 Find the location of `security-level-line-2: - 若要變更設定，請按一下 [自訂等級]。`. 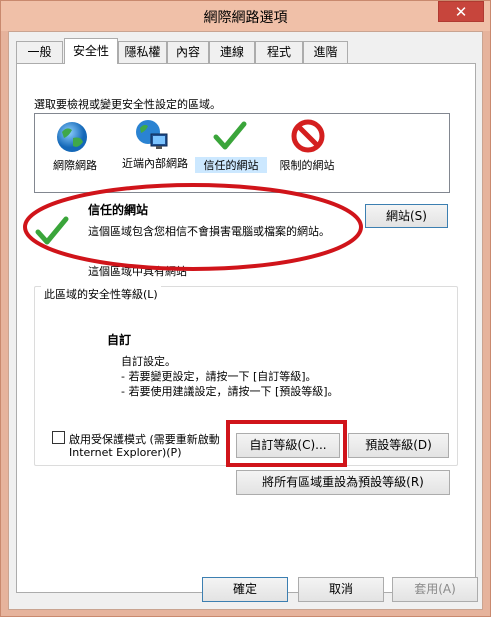

security-level-line-2: - 若要變更設定，請按一下 [自訂等級]。 is located at coordinates (219, 376).